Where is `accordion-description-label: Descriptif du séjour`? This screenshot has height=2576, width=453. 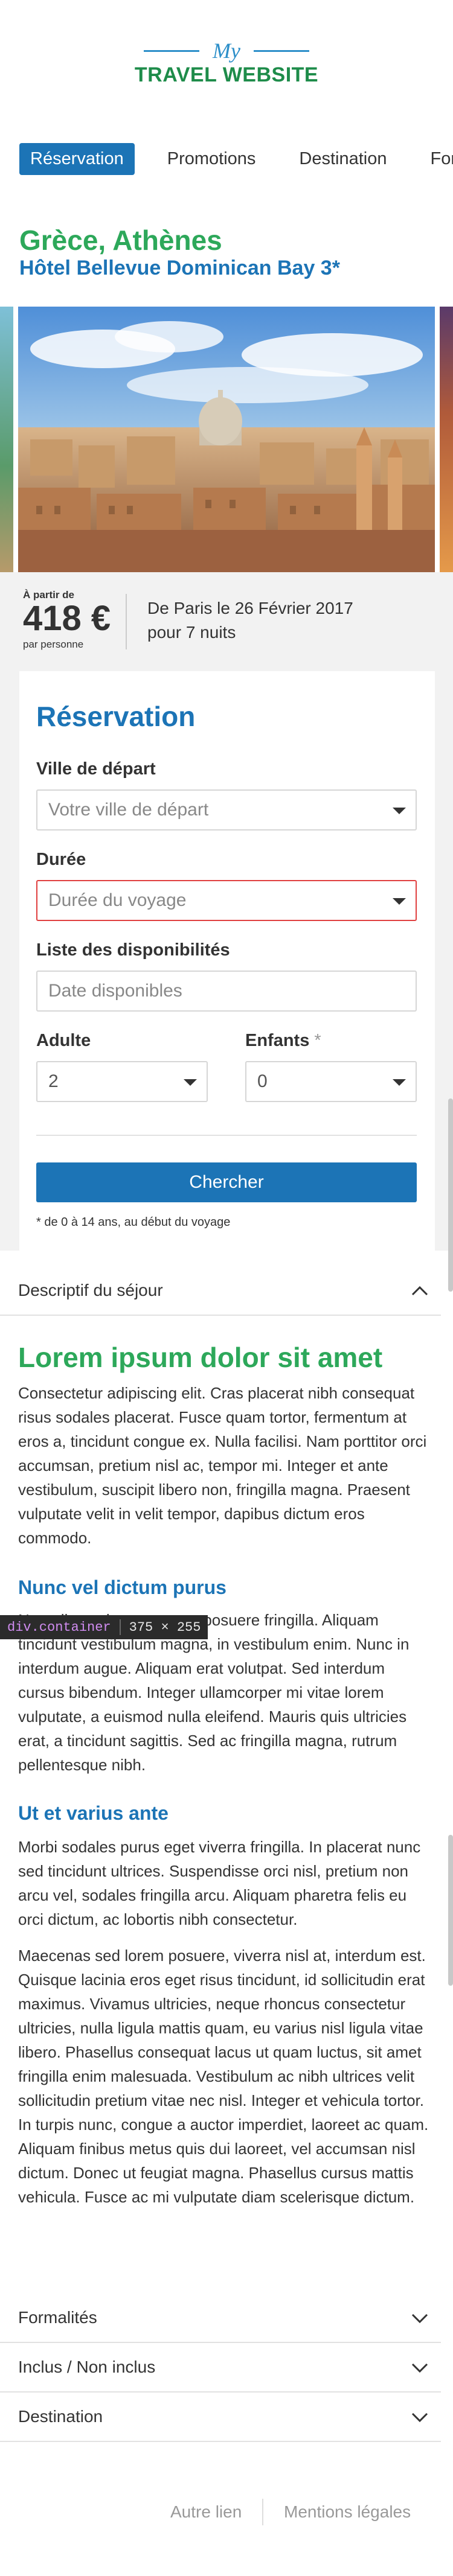 accordion-description-label: Descriptif du séjour is located at coordinates (90, 1290).